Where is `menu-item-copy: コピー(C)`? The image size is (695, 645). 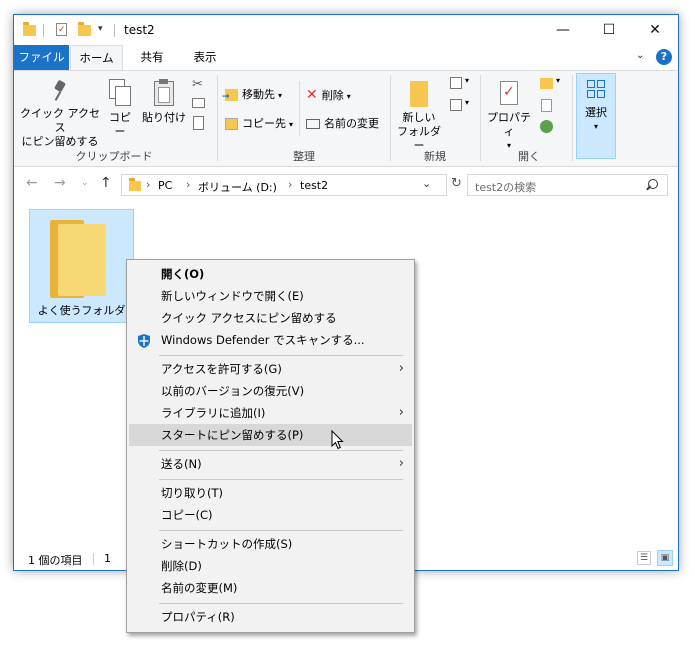 menu-item-copy: コピー(C) is located at coordinates (270, 515).